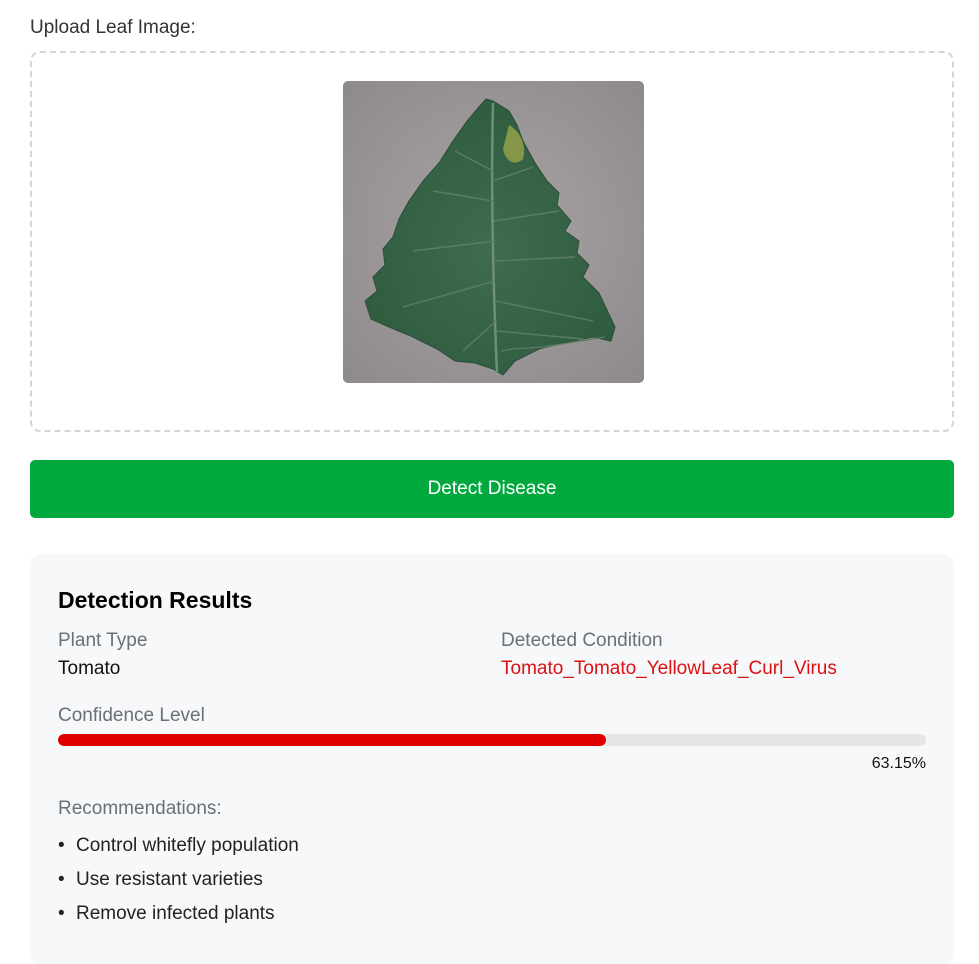  What do you see at coordinates (187, 845) in the screenshot?
I see `recommendation-text: Control whitefly population` at bounding box center [187, 845].